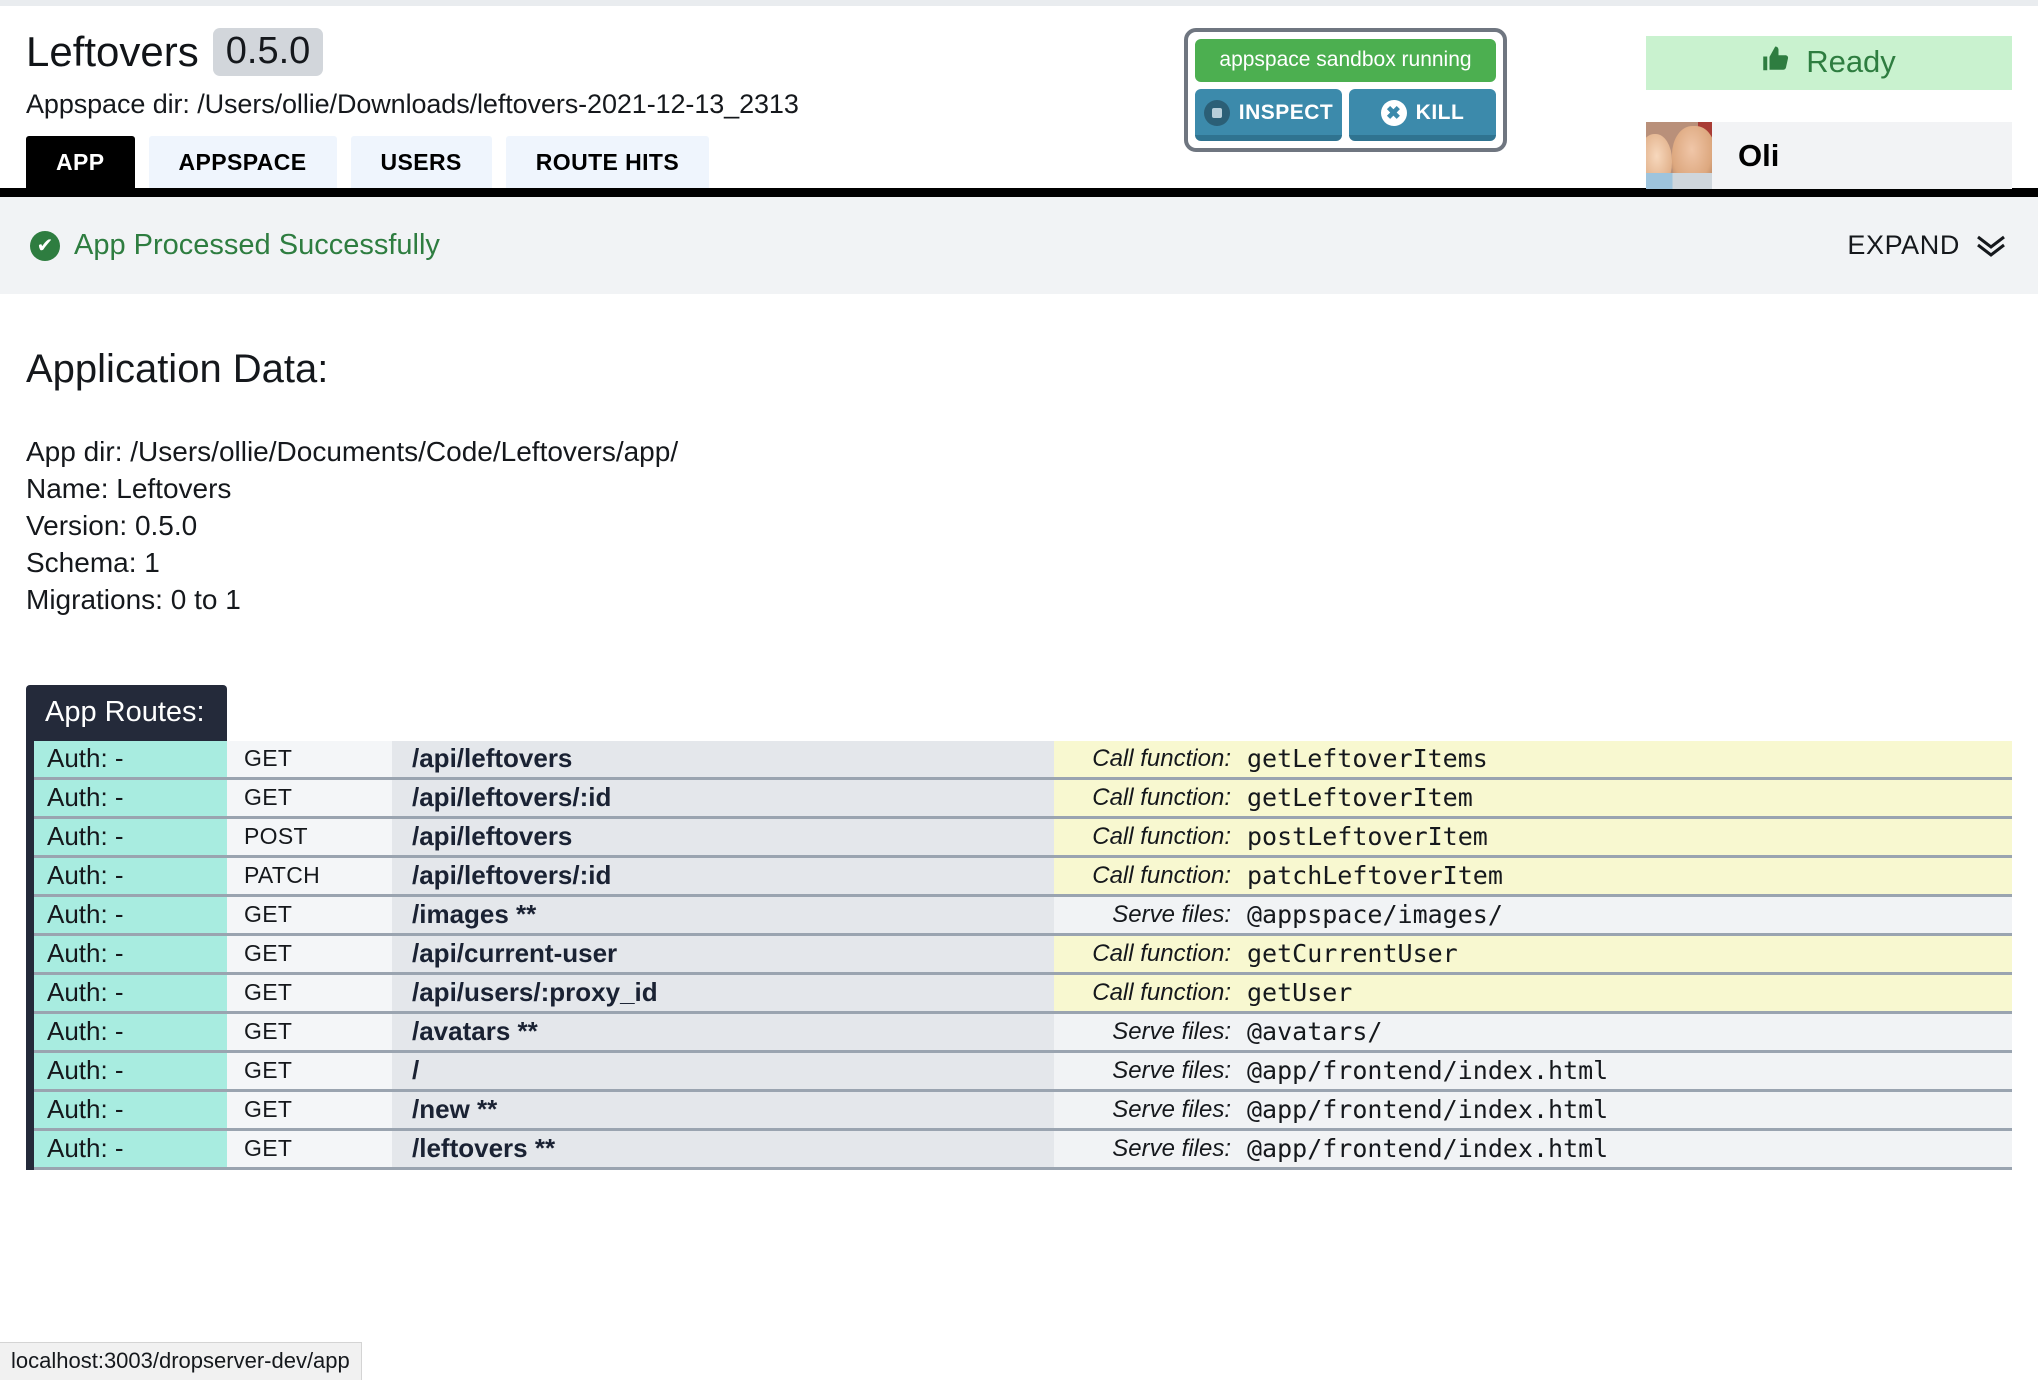 This screenshot has width=2038, height=1380. What do you see at coordinates (257, 245) in the screenshot?
I see `status-message: App Processed Successfully` at bounding box center [257, 245].